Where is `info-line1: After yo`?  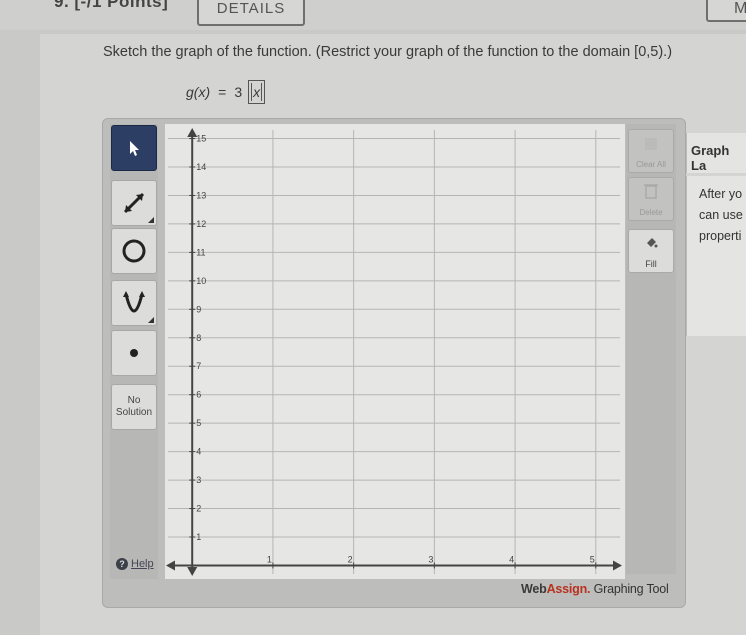 info-line1: After yo is located at coordinates (721, 194).